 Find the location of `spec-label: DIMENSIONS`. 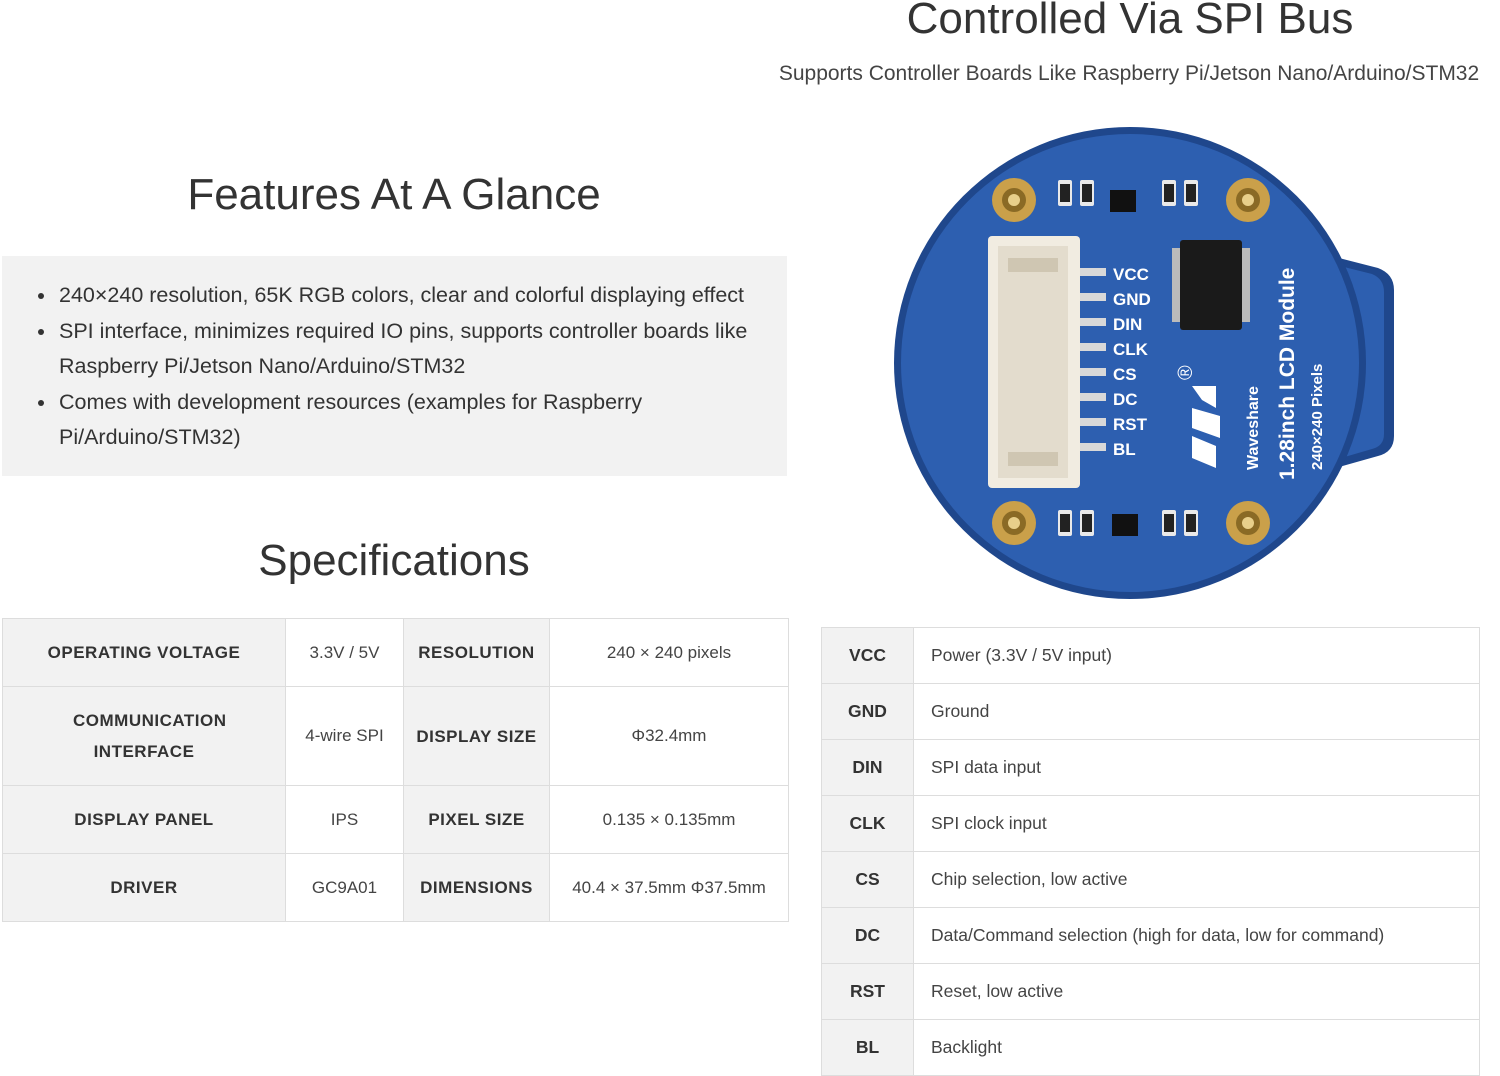

spec-label: DIMENSIONS is located at coordinates (476, 887).